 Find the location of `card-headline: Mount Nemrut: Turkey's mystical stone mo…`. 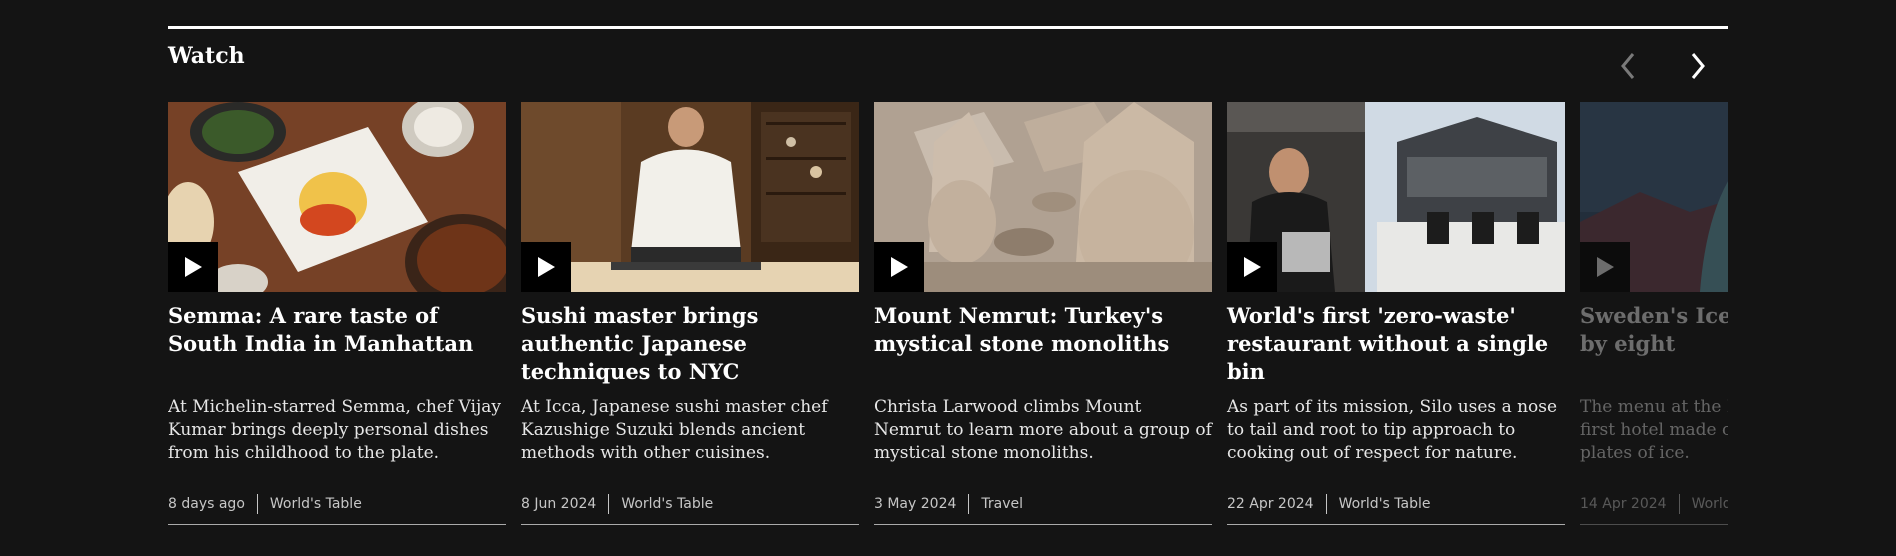

card-headline: Mount Nemrut: Turkey's mystical stone mo… is located at coordinates (1043, 330).